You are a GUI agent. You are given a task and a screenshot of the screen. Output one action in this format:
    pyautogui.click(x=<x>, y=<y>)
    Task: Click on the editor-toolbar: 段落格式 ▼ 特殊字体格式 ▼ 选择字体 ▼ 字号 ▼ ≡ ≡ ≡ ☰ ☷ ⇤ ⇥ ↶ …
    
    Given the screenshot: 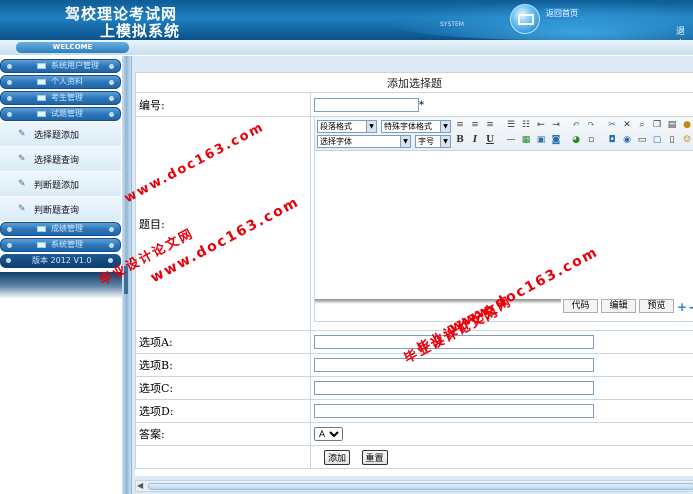 What is the action you would take?
    pyautogui.click(x=504, y=134)
    